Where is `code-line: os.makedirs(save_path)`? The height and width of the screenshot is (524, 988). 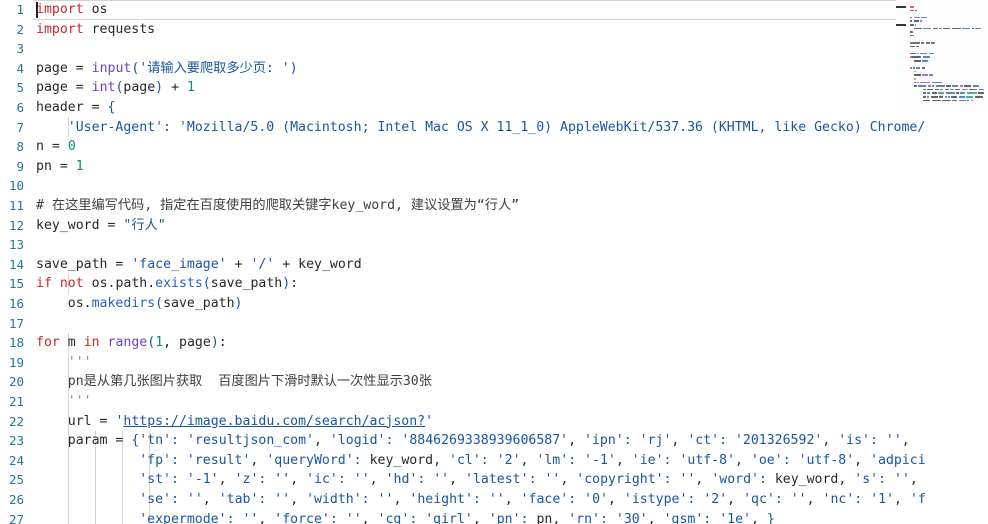 code-line: os.makedirs(save_path) is located at coordinates (494, 304).